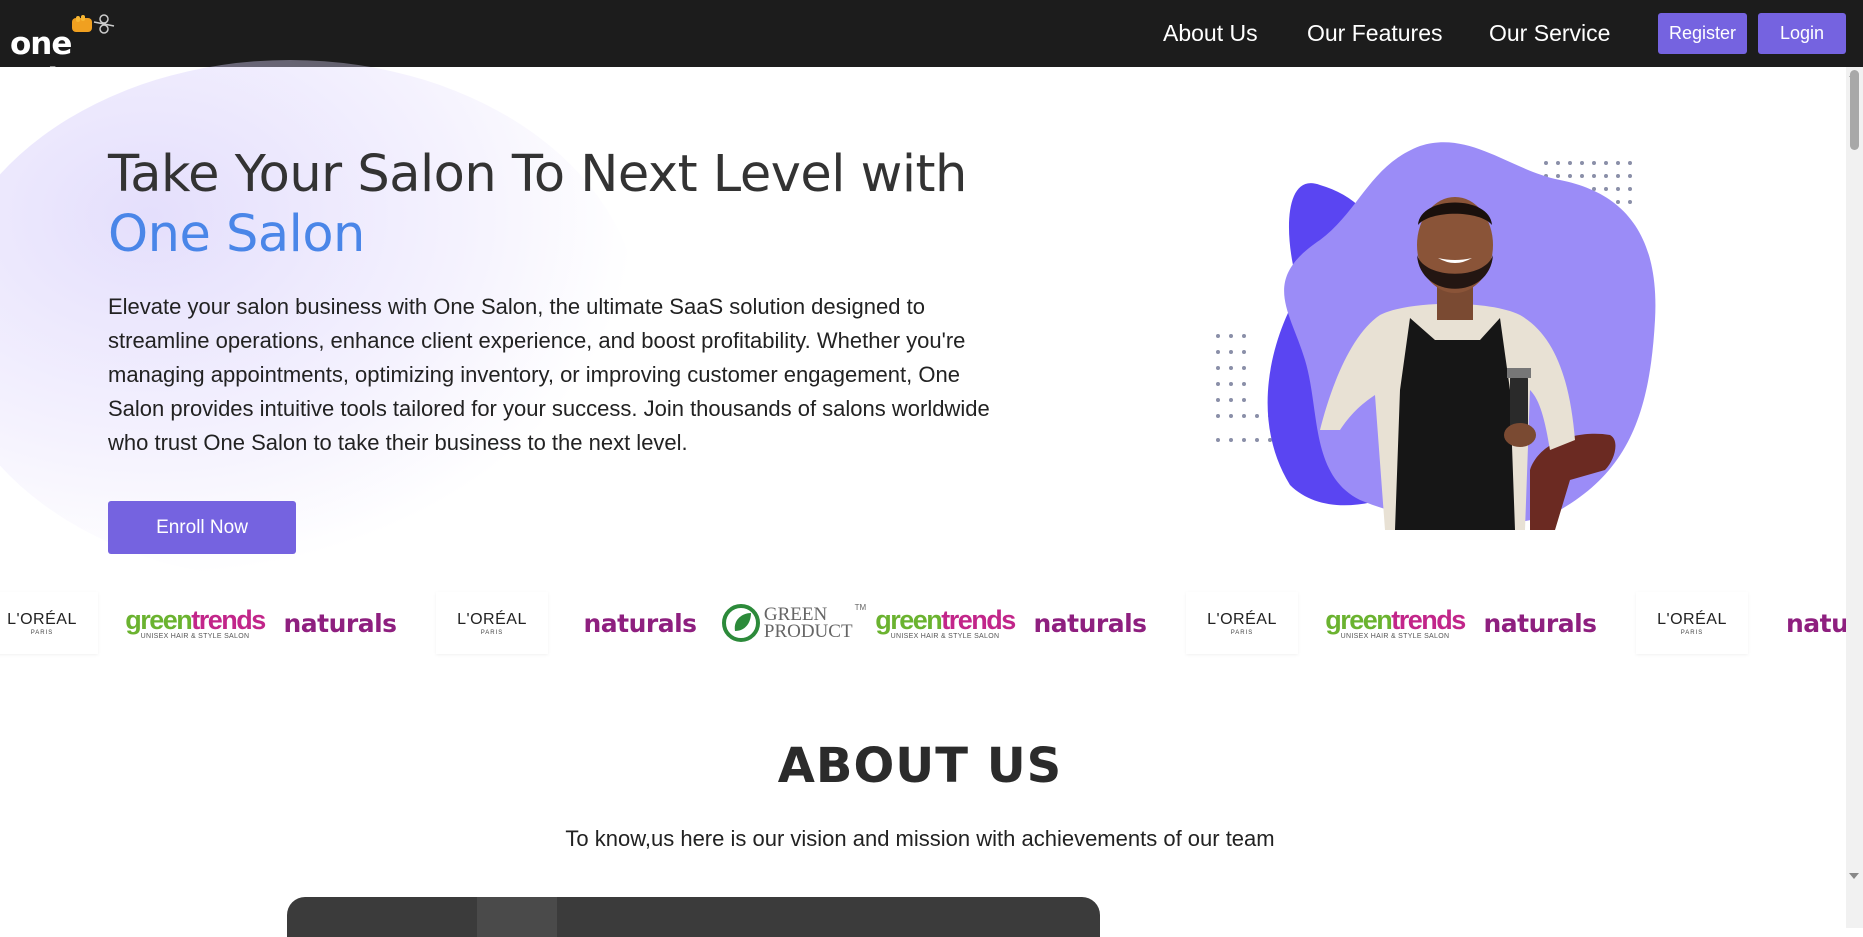  I want to click on hero-title-accent: One Salon, so click(236, 234).